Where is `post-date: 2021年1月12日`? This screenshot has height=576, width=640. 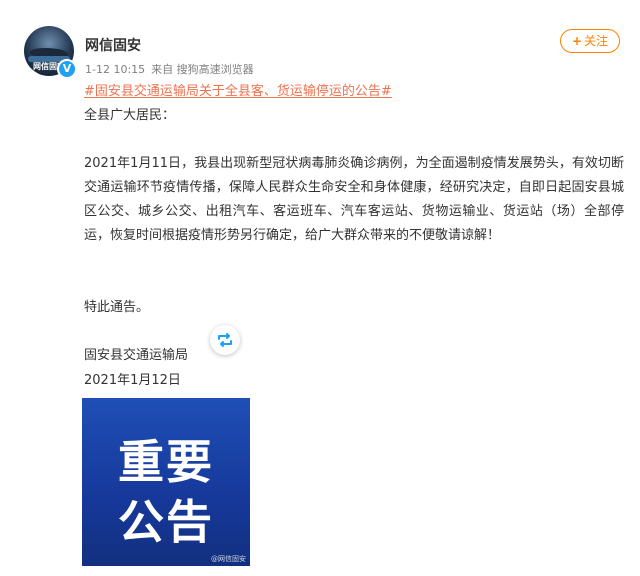
post-date: 2021年1月12日 is located at coordinates (132, 380).